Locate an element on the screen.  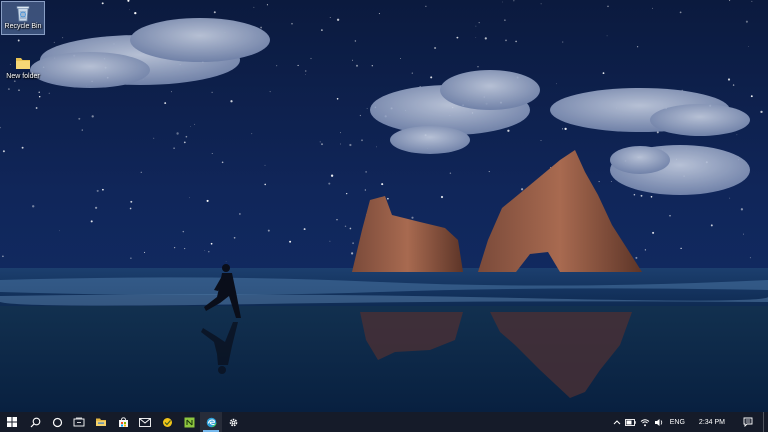
folder-icon is located at coordinates (23, 63).